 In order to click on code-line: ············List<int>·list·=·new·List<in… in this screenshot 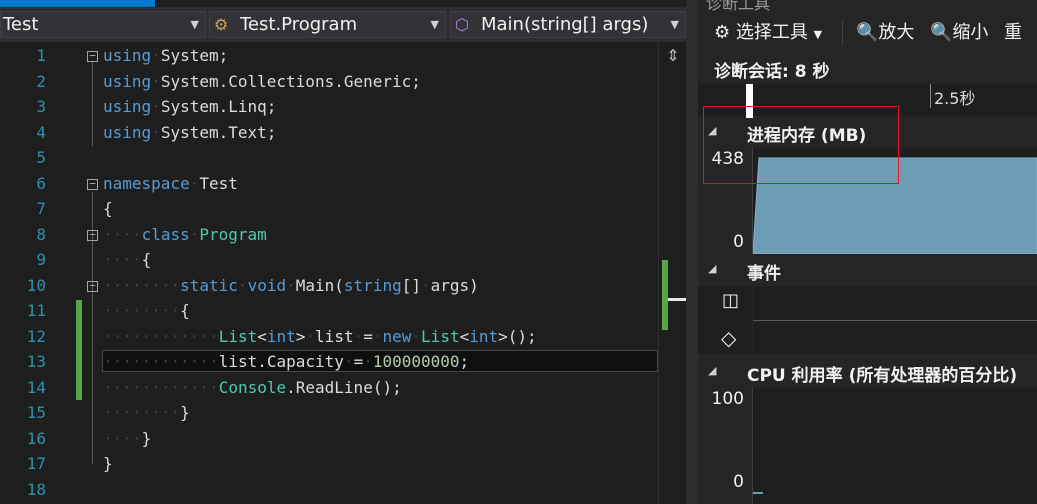, I will do `click(320, 336)`.